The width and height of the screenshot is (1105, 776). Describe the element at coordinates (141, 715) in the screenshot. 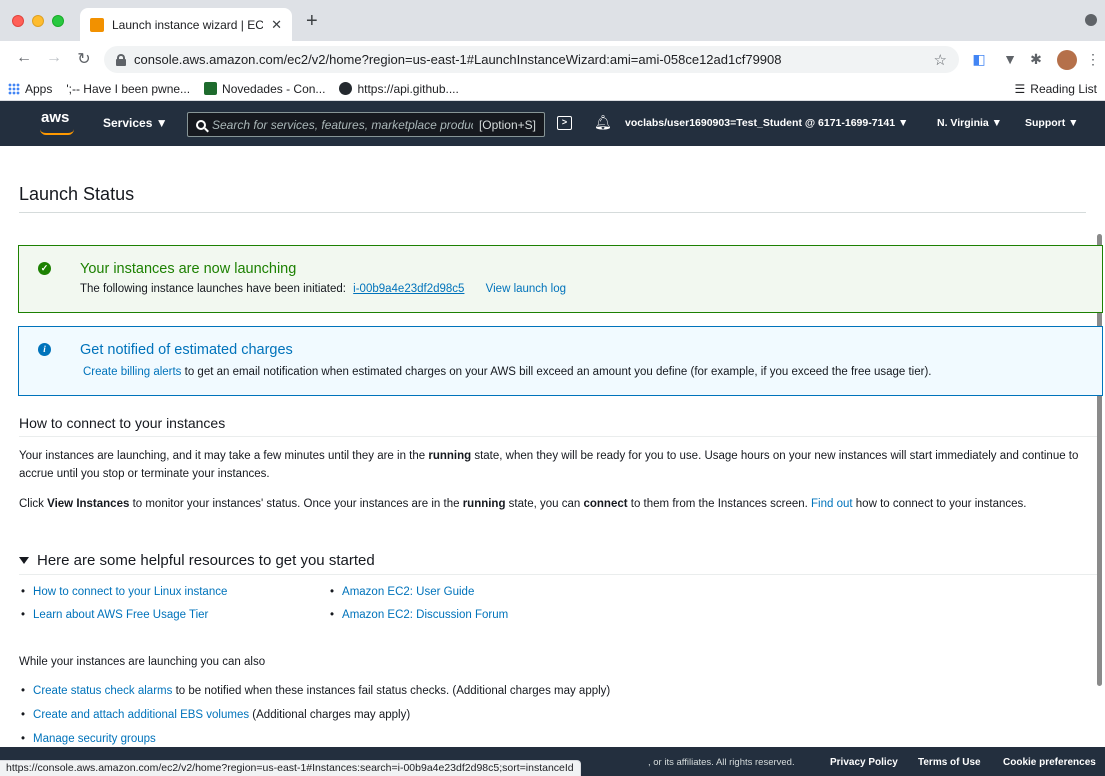

I see `ebs-volumes-link: Create and attach additional EBS volumes` at that location.